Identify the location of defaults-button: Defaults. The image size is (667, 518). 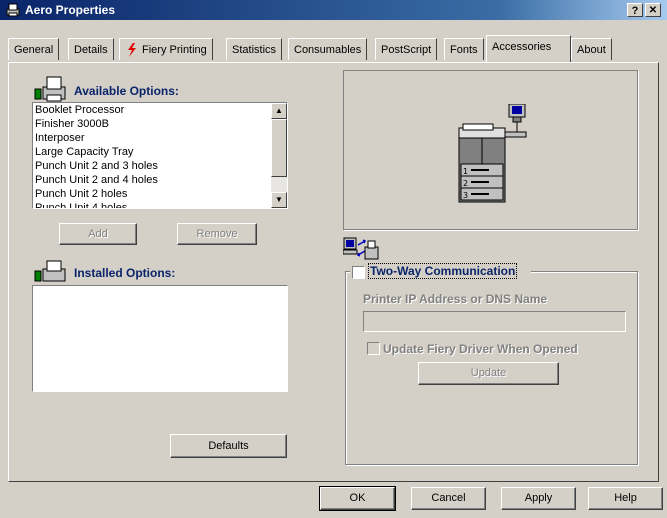
(228, 446).